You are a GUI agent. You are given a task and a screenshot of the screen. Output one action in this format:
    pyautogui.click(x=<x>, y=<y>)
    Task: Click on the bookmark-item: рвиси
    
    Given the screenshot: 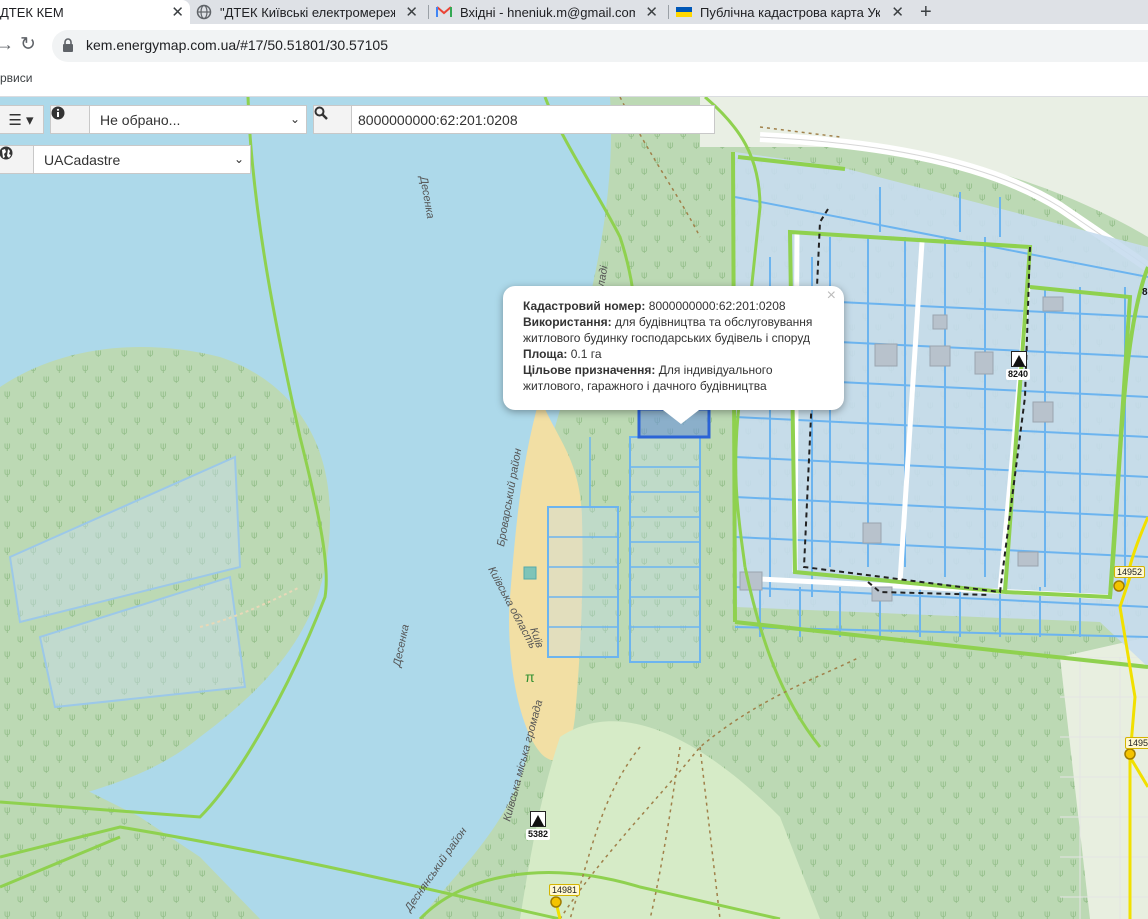 What is the action you would take?
    pyautogui.click(x=16, y=78)
    